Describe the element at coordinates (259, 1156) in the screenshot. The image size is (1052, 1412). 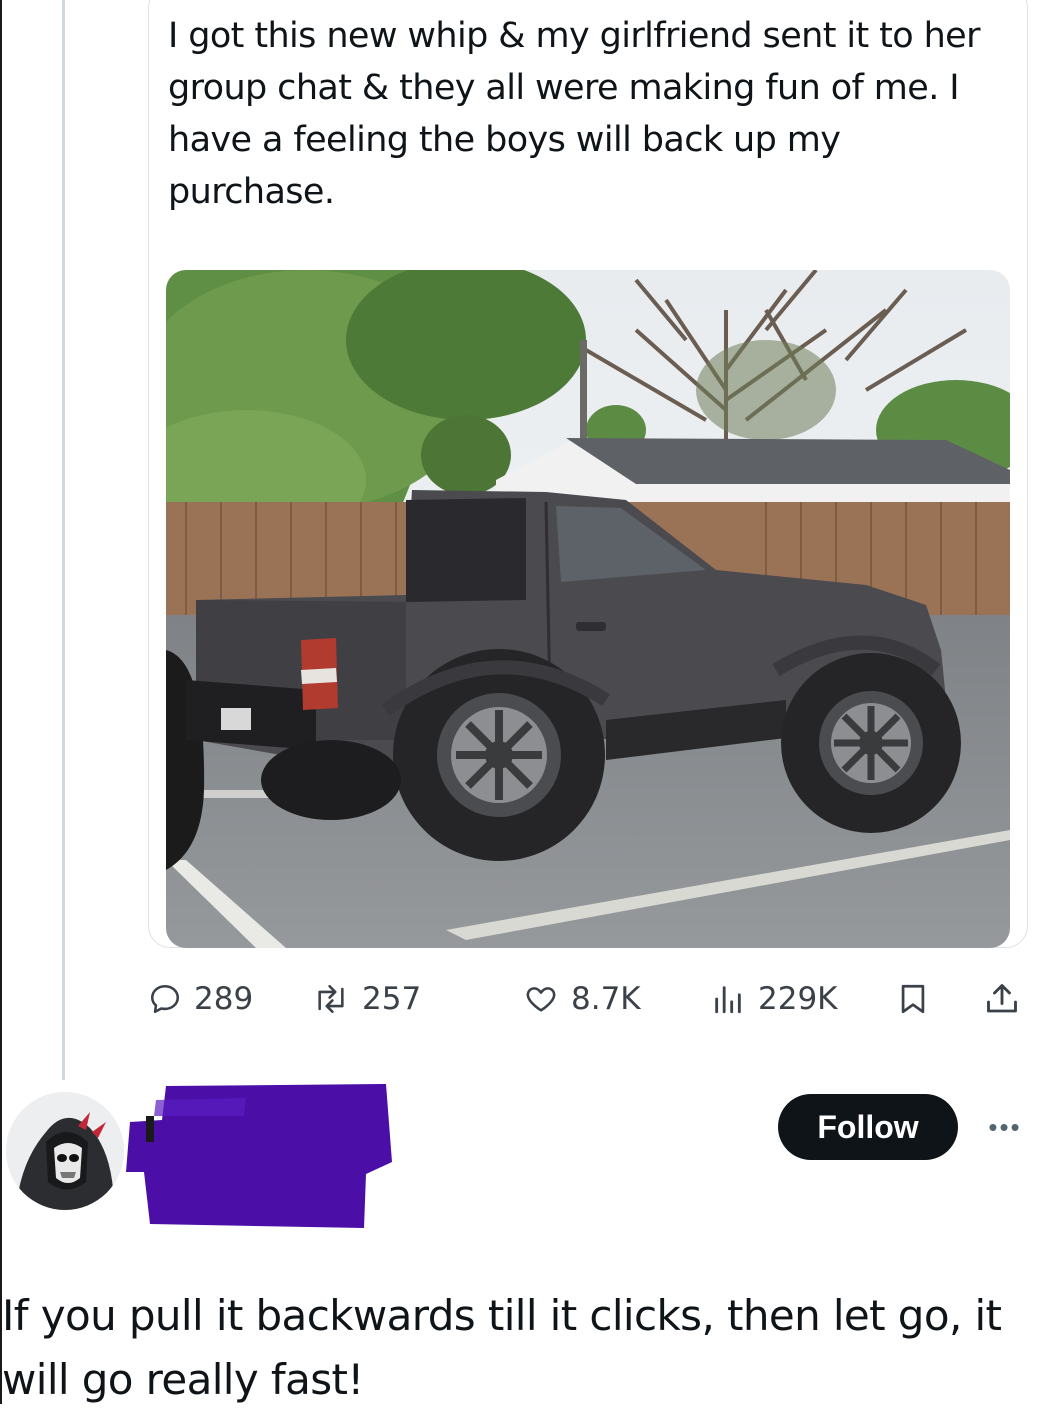
I see `redaction-scribble` at that location.